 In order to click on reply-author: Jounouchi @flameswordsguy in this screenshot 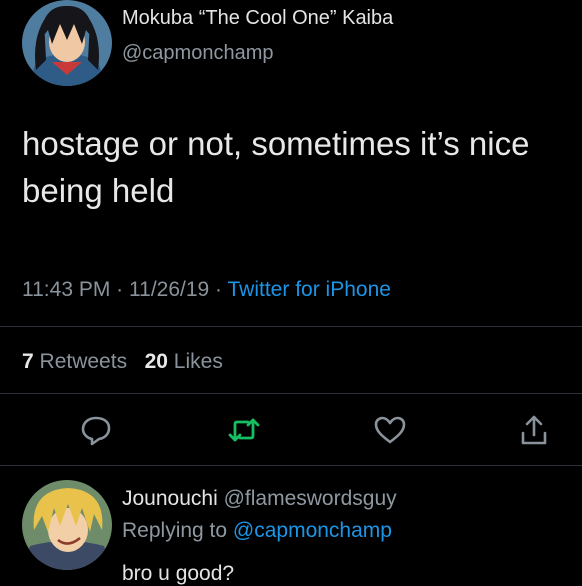, I will do `click(259, 499)`.